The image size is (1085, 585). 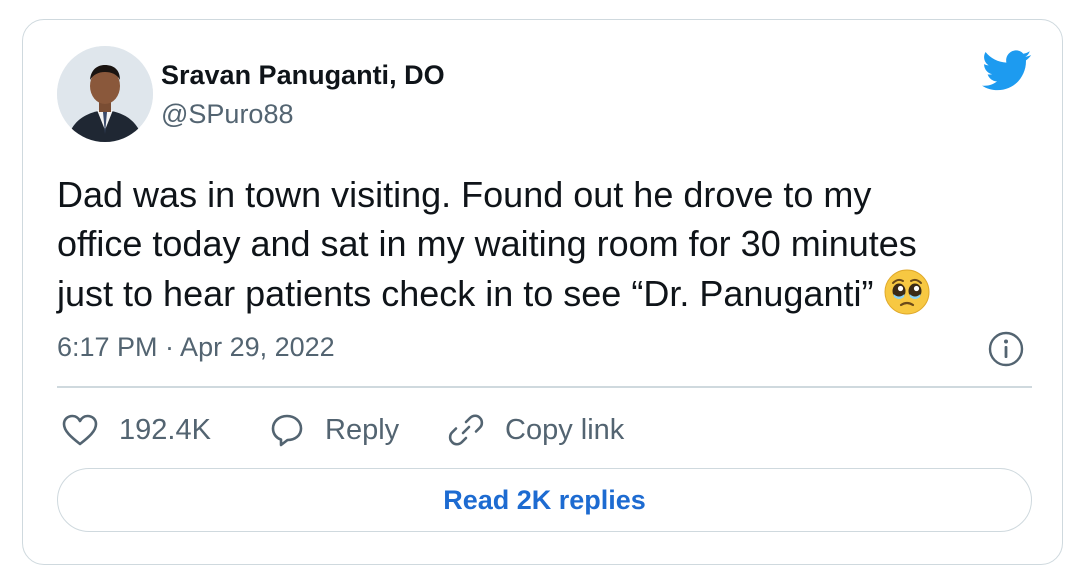 What do you see at coordinates (544, 387) in the screenshot?
I see `divider` at bounding box center [544, 387].